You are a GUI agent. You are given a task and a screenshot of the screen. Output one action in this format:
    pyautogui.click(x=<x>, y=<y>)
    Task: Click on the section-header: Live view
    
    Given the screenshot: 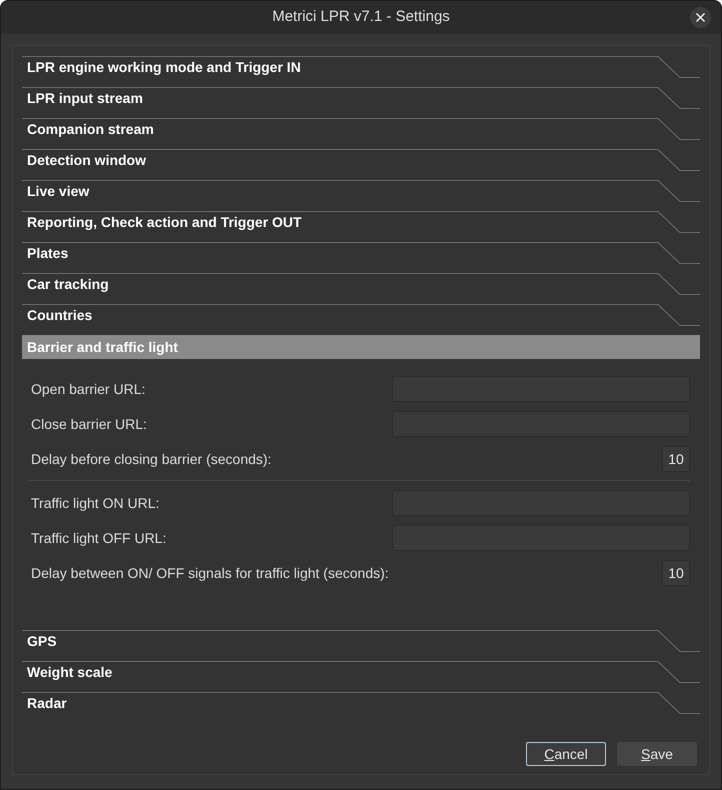 What is the action you would take?
    pyautogui.click(x=361, y=195)
    